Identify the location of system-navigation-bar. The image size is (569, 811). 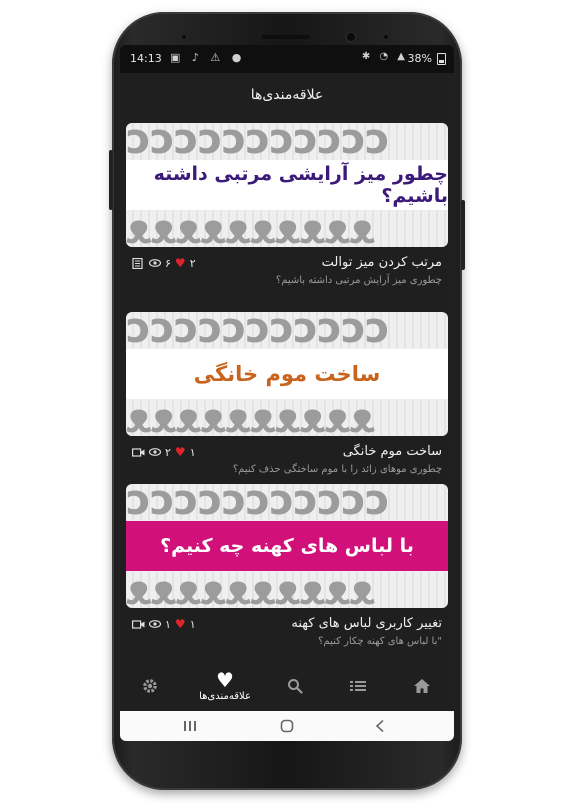
(287, 726).